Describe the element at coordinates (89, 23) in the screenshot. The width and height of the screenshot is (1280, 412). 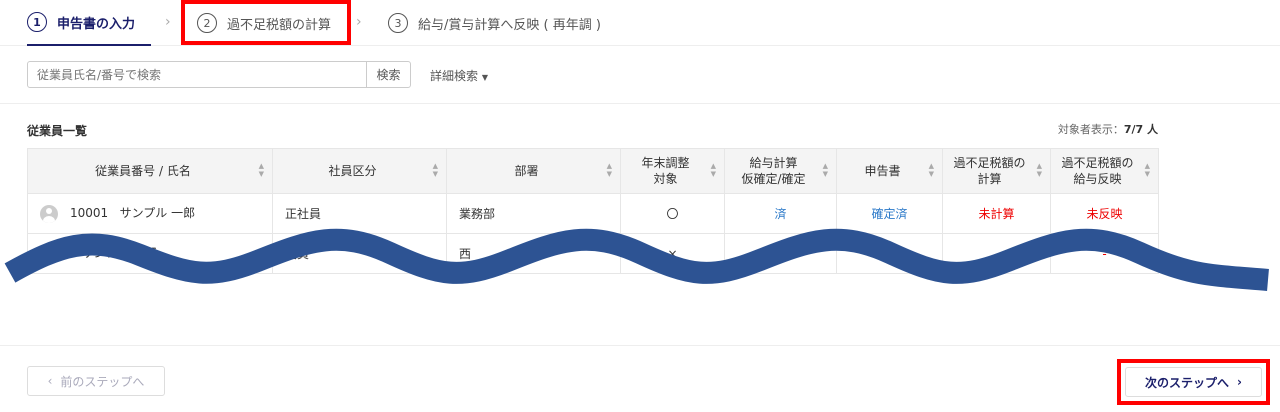
I see `step-1: 1 申告書の入力` at that location.